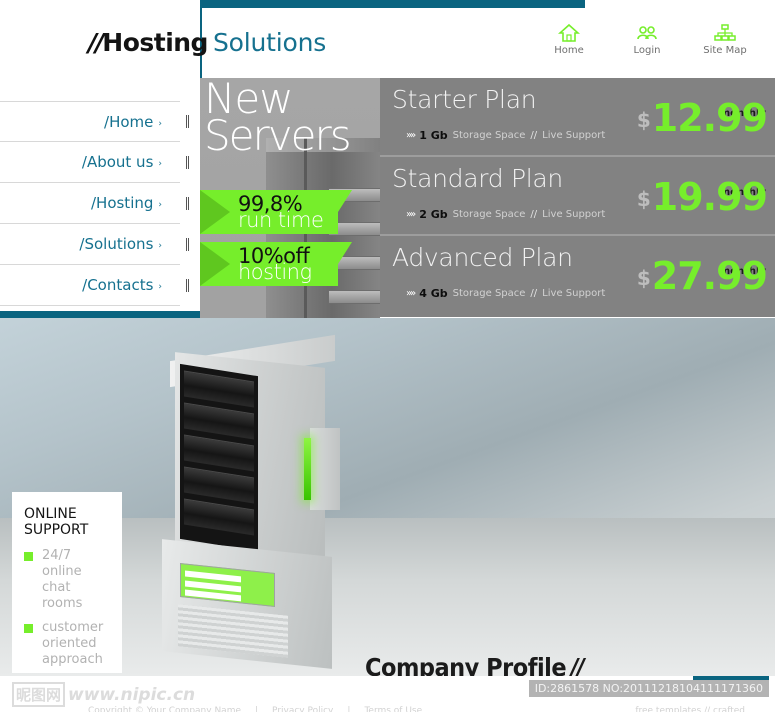  What do you see at coordinates (433, 135) in the screenshot?
I see `plan-storage-starter: 1 Gb` at bounding box center [433, 135].